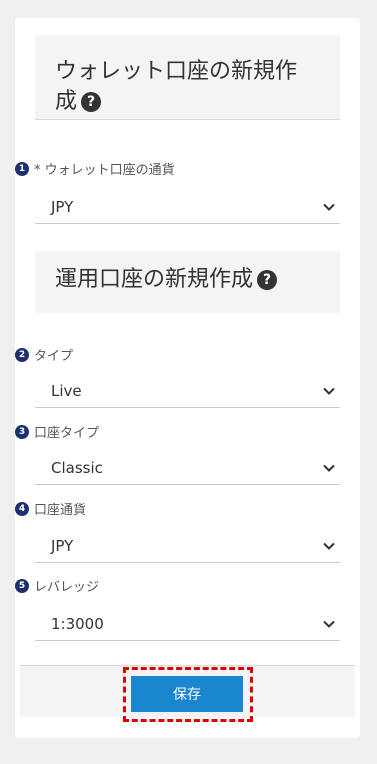 The height and width of the screenshot is (764, 377). I want to click on step-badge: 5, so click(22, 585).